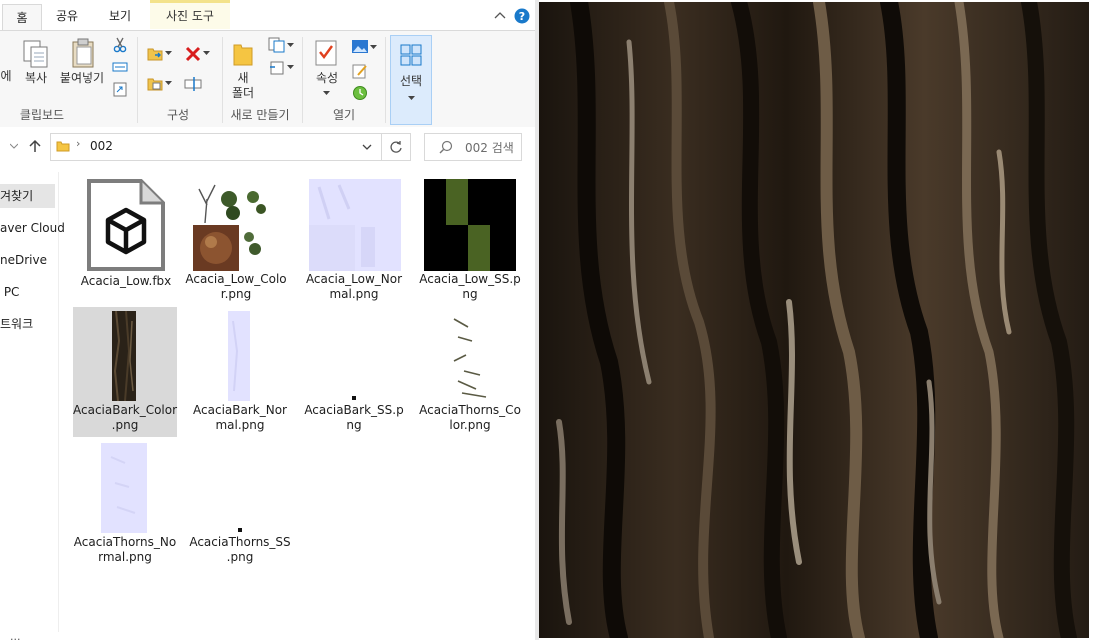 The width and height of the screenshot is (1097, 640). What do you see at coordinates (120, 45) in the screenshot?
I see `cut-icon` at bounding box center [120, 45].